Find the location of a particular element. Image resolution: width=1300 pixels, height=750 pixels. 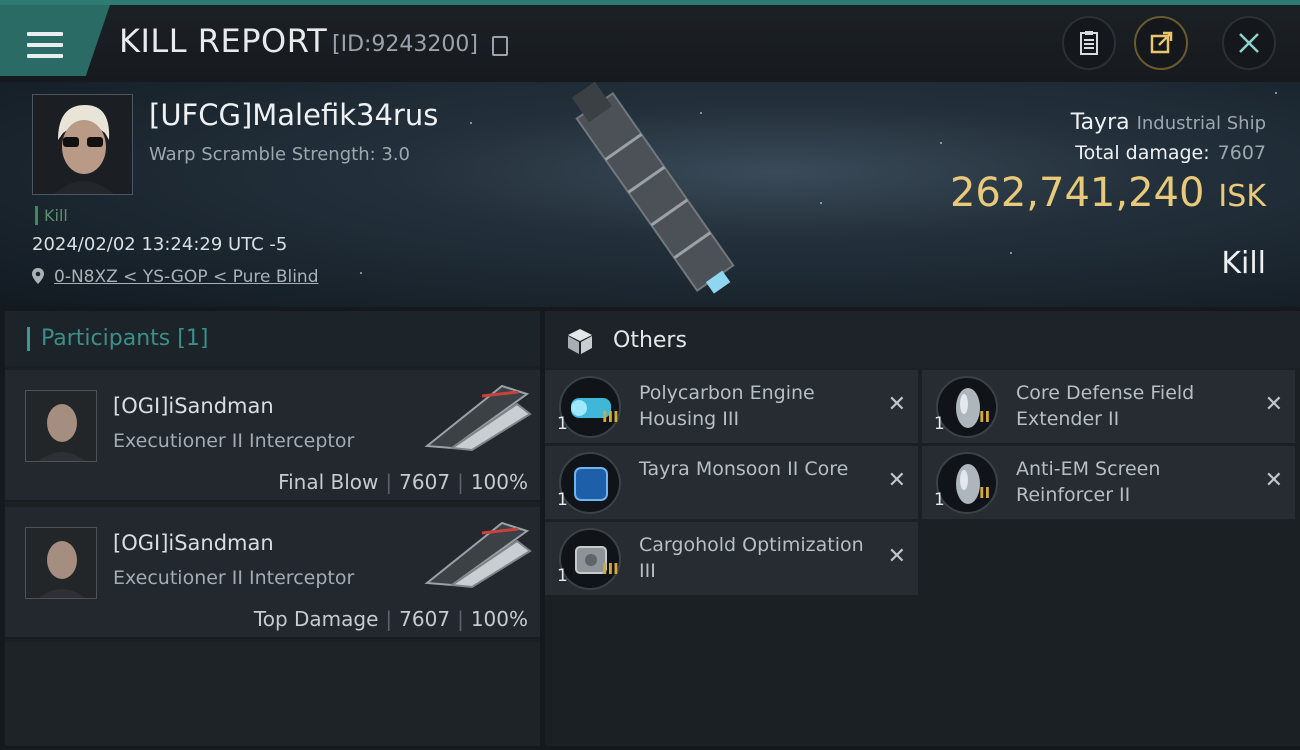

dropped-item: 1 II Core Defense Field Extender II ✕ is located at coordinates (1108, 406).